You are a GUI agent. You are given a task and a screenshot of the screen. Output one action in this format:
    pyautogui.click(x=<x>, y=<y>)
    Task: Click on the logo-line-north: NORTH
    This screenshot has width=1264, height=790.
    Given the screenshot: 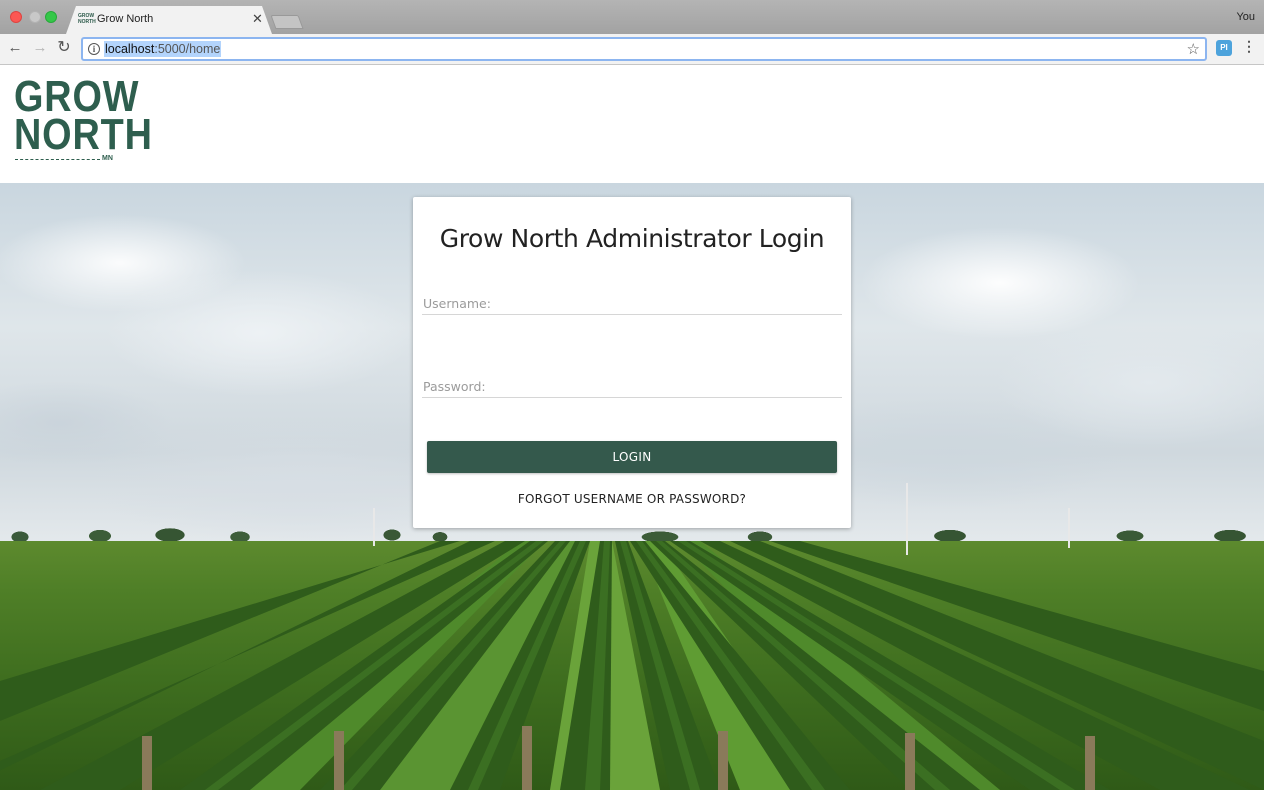 What is the action you would take?
    pyautogui.click(x=83, y=134)
    